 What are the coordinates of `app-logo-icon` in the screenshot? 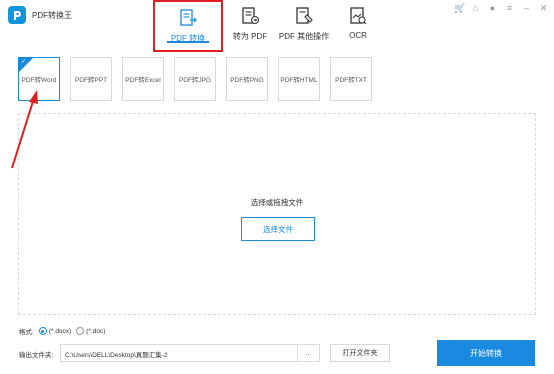 It's located at (17, 15).